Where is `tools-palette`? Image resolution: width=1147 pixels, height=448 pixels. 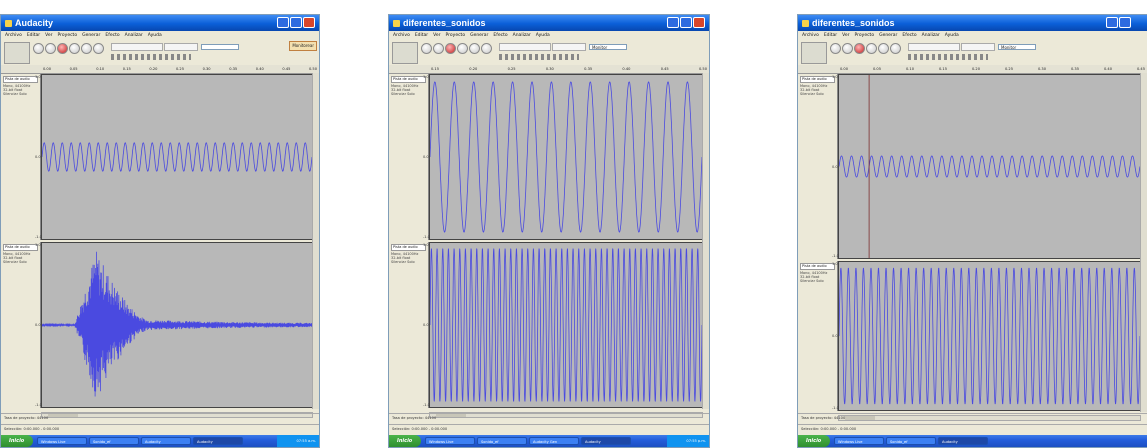 tools-palette is located at coordinates (17, 53).